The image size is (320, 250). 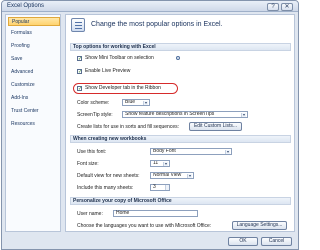 I want to click on default-view-label: Default view for new sheets:, so click(x=108, y=176).